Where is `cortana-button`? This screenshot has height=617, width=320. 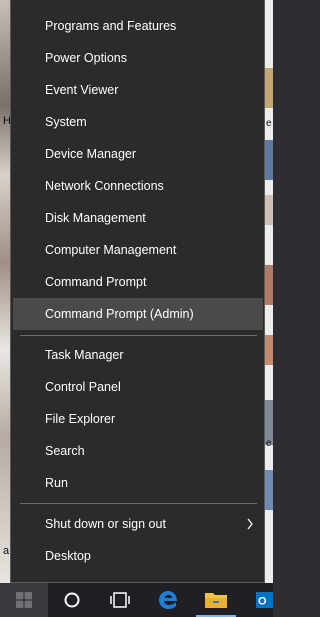
cortana-button is located at coordinates (72, 600).